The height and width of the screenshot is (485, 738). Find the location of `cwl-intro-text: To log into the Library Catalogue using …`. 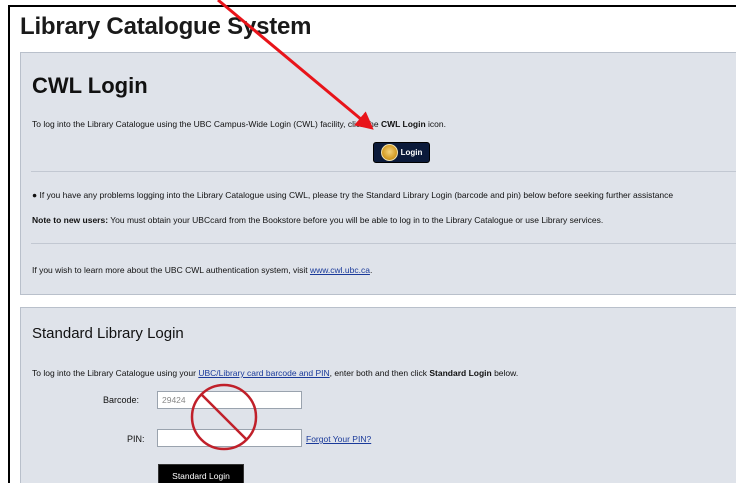

cwl-intro-text: To log into the Library Catalogue using … is located at coordinates (239, 124).